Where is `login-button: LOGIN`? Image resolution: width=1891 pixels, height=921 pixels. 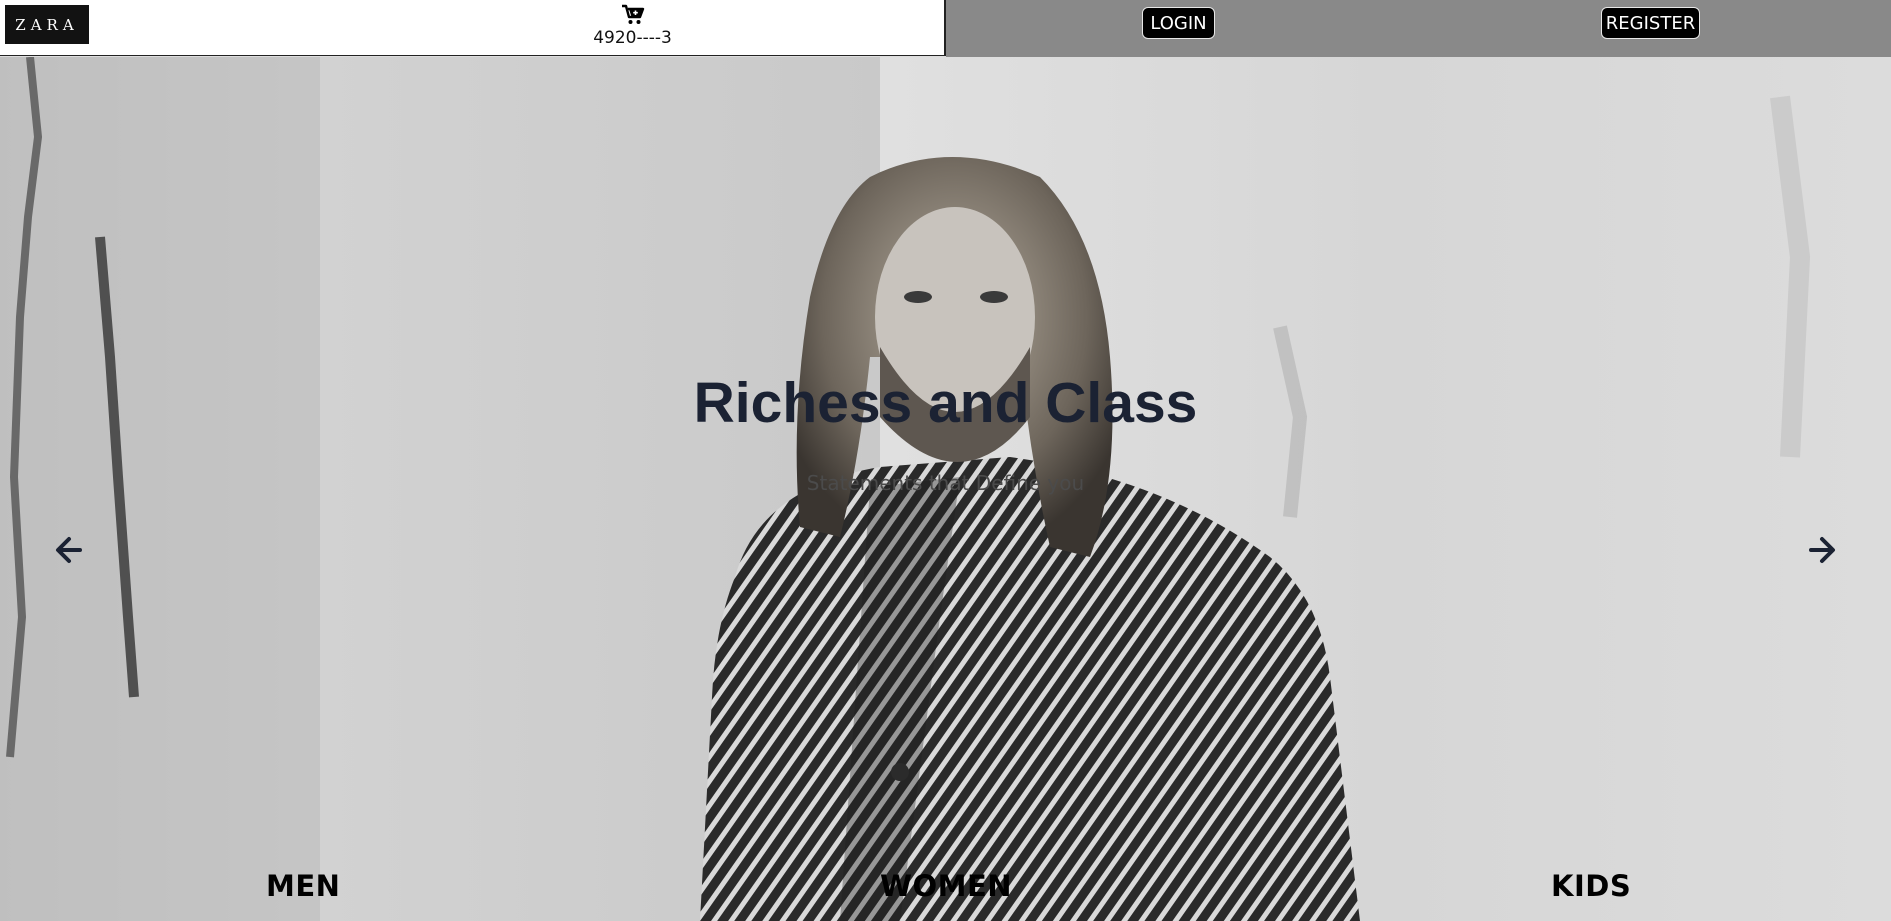
login-button: LOGIN is located at coordinates (1178, 23).